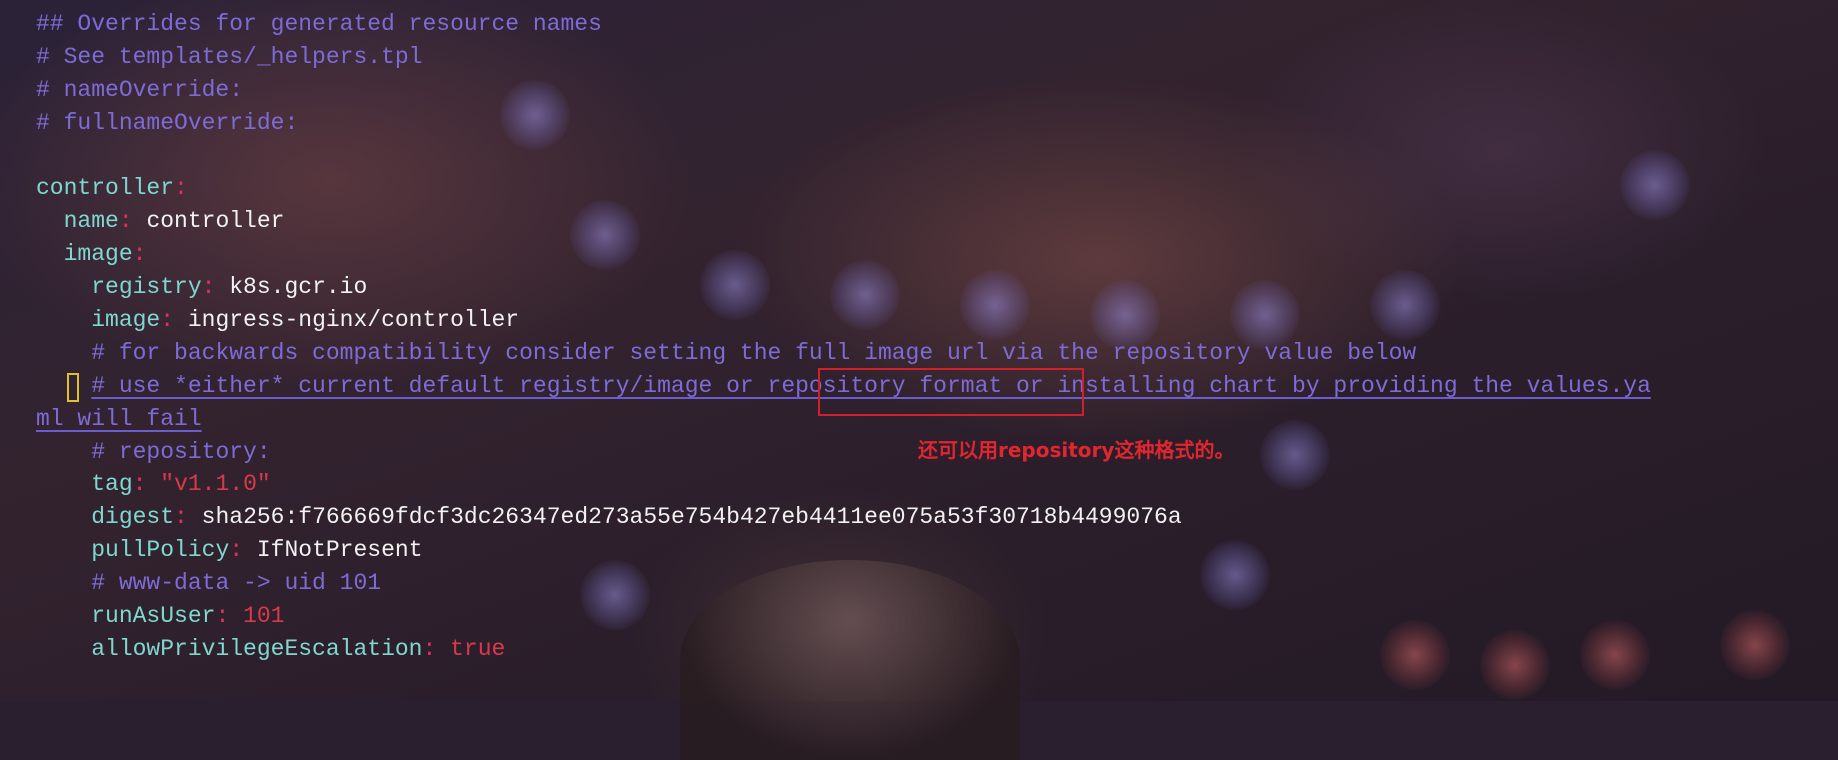  I want to click on yaml-key: name, so click(91, 221).